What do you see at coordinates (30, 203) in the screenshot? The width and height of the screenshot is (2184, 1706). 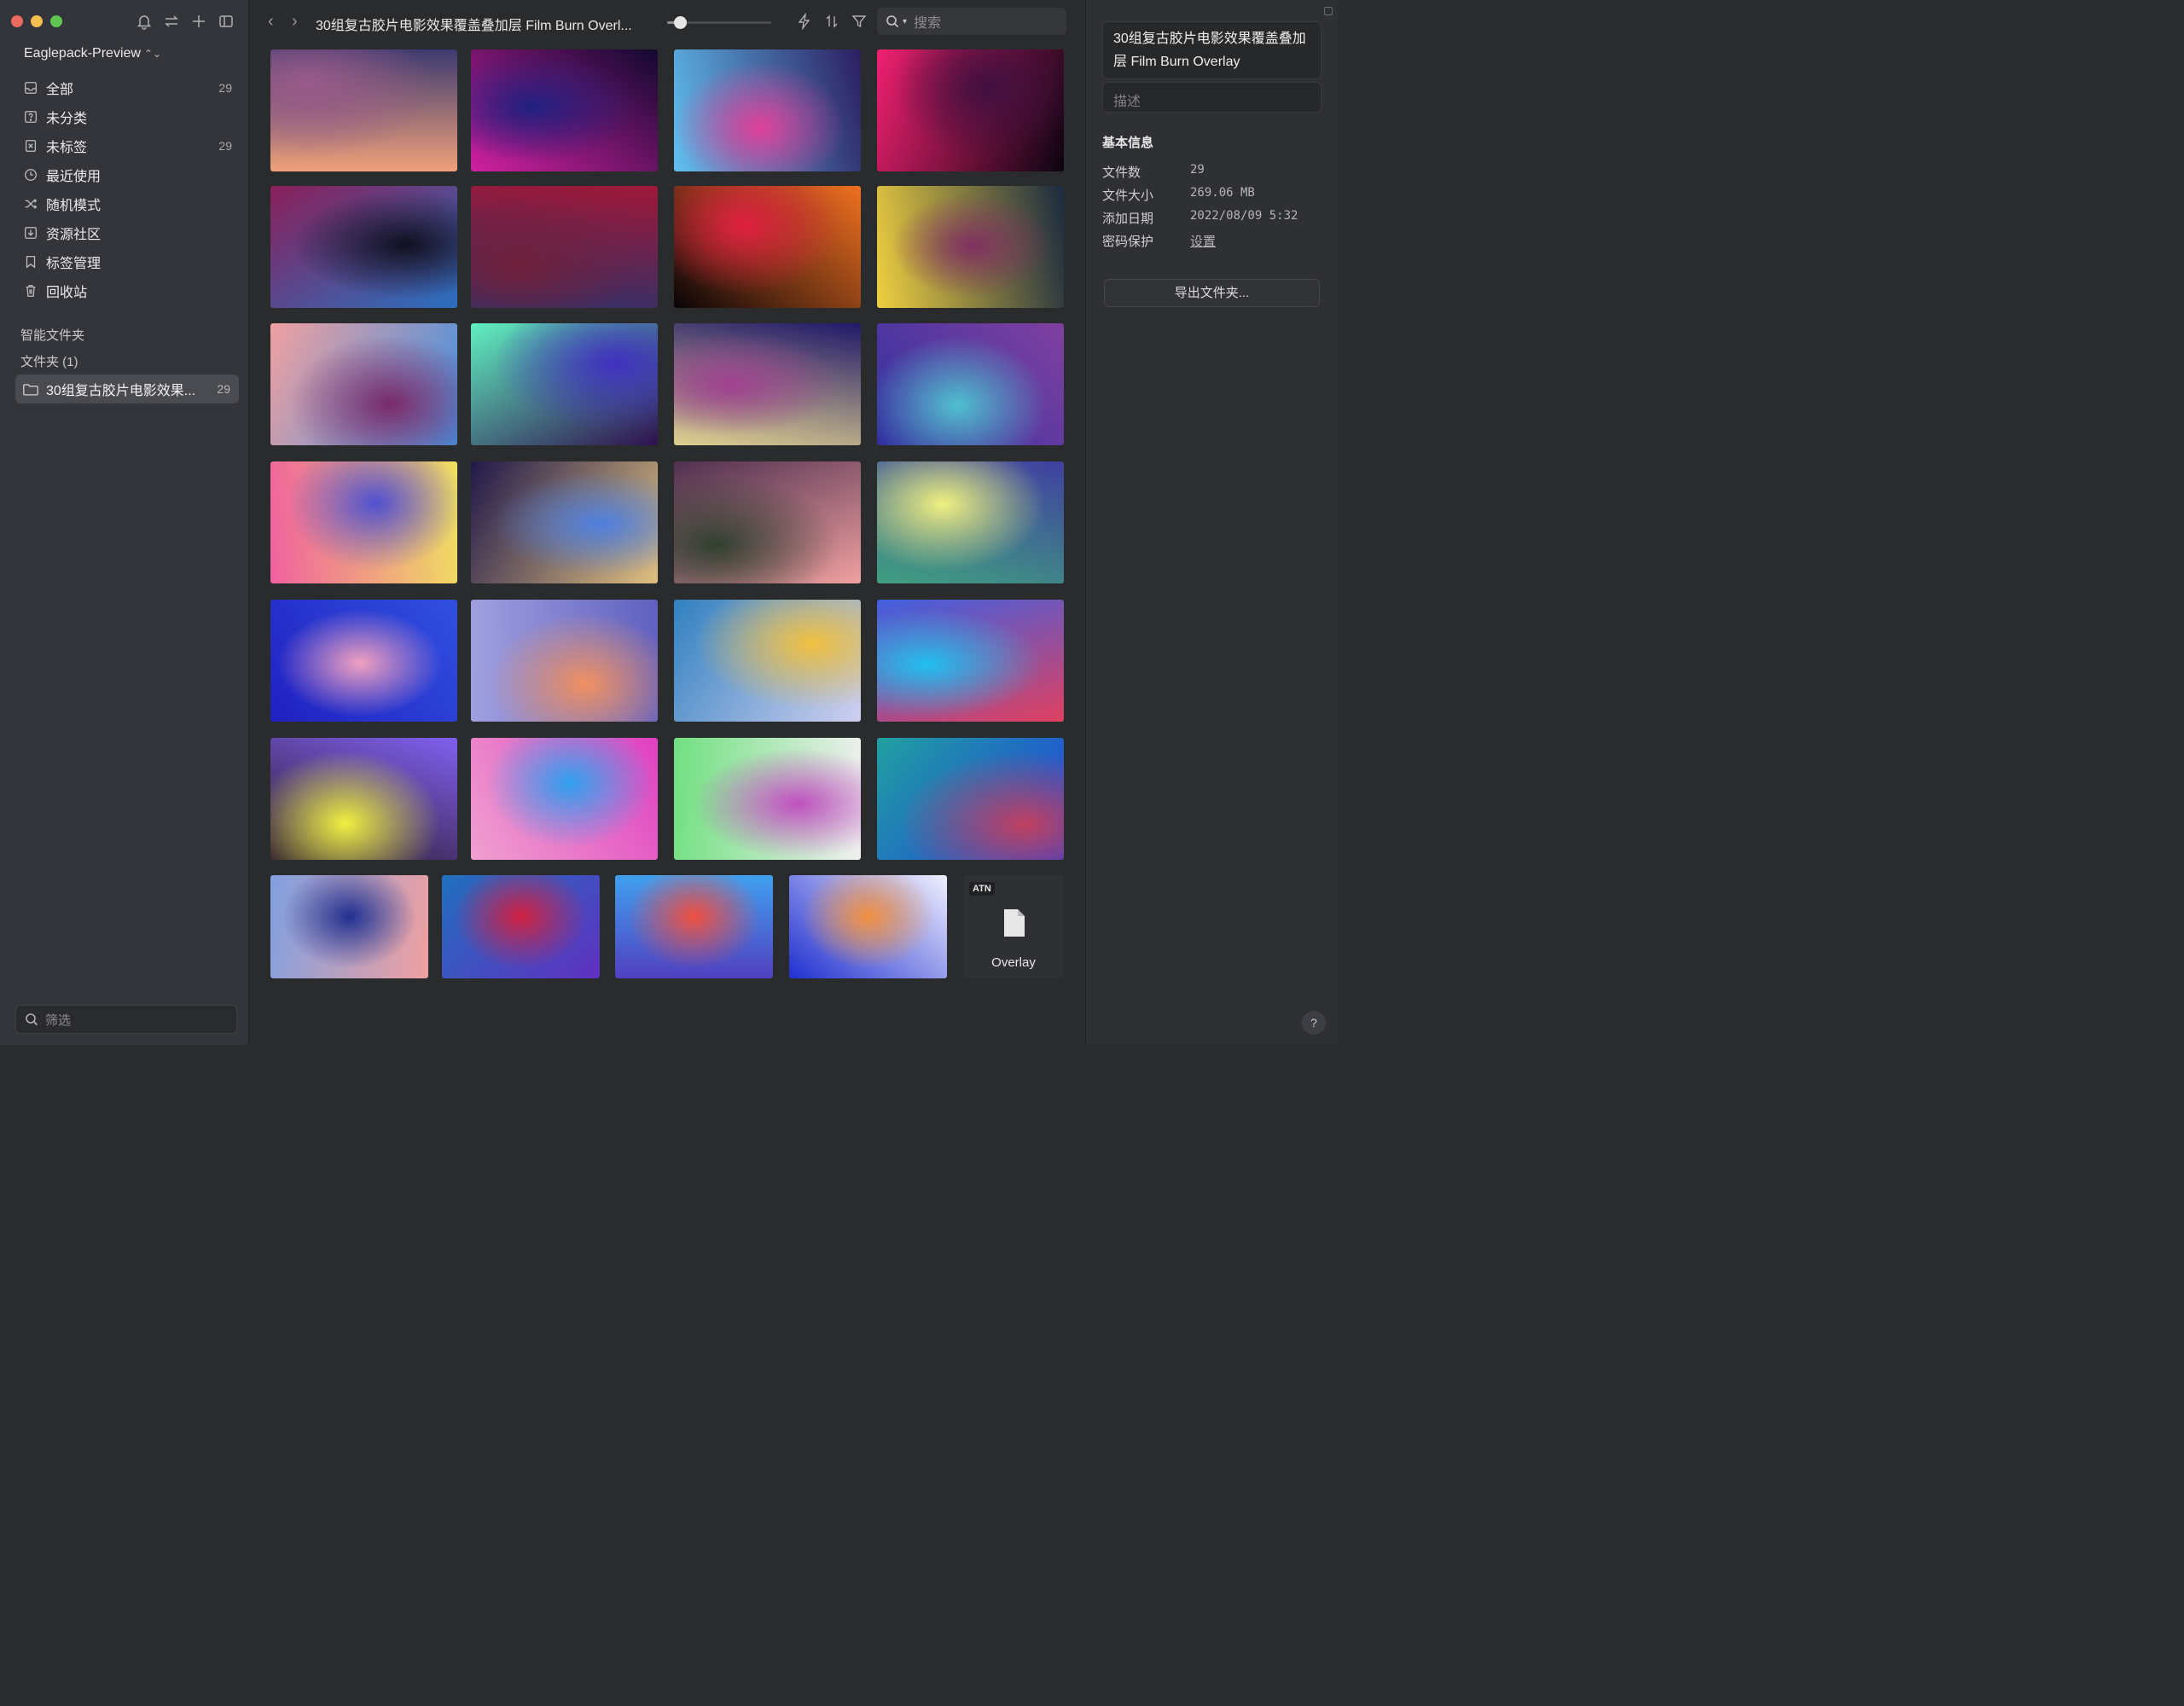 I see `shuffle-icon` at bounding box center [30, 203].